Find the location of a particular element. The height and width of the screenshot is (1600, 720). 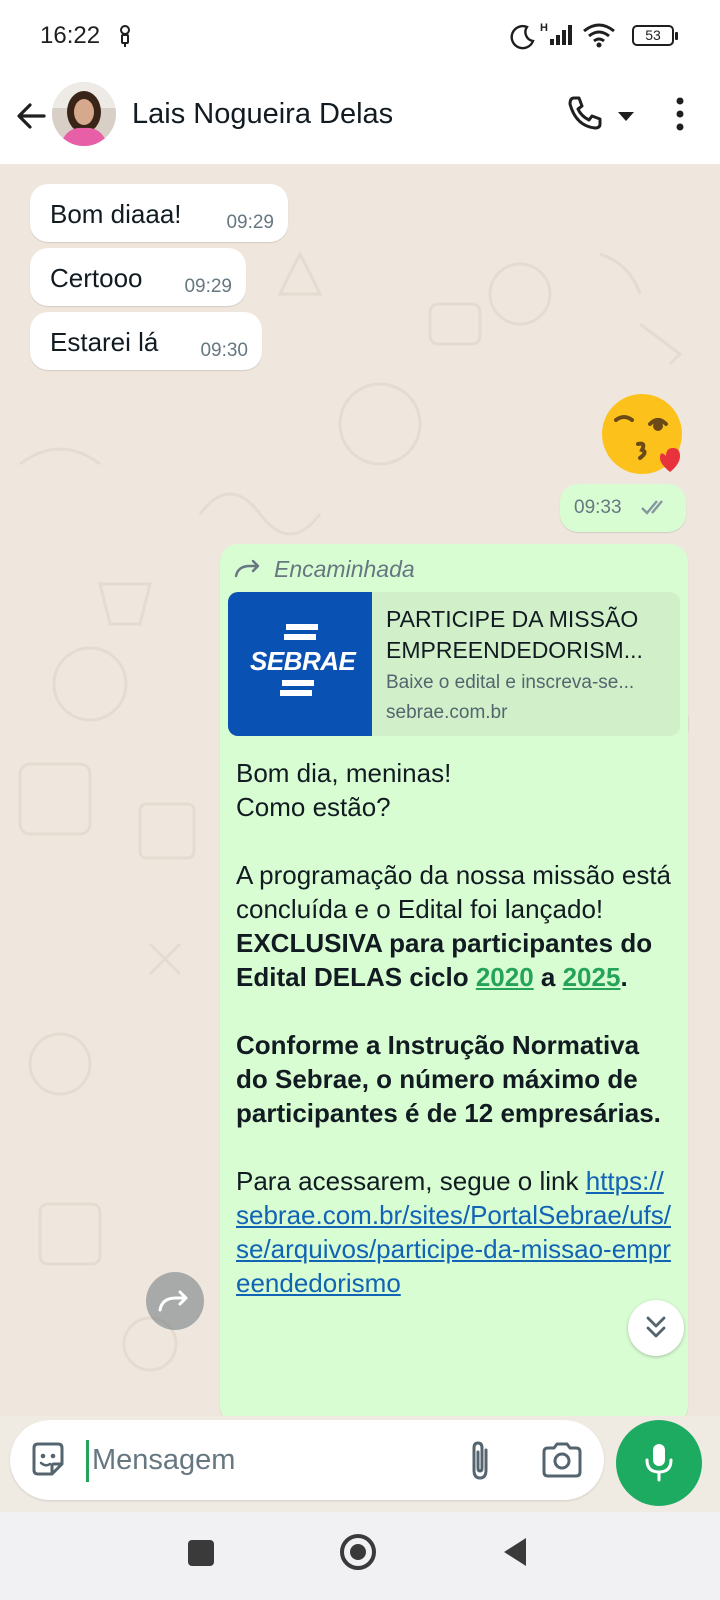

system-navigation-bar is located at coordinates (360, 1556).